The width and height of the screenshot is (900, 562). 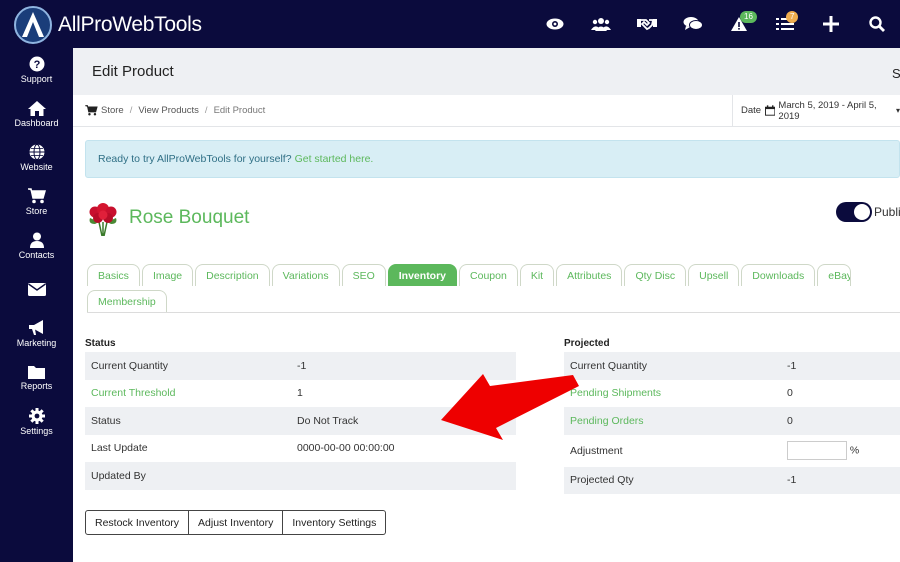 I want to click on sidebar-item-mail, so click(x=36, y=290).